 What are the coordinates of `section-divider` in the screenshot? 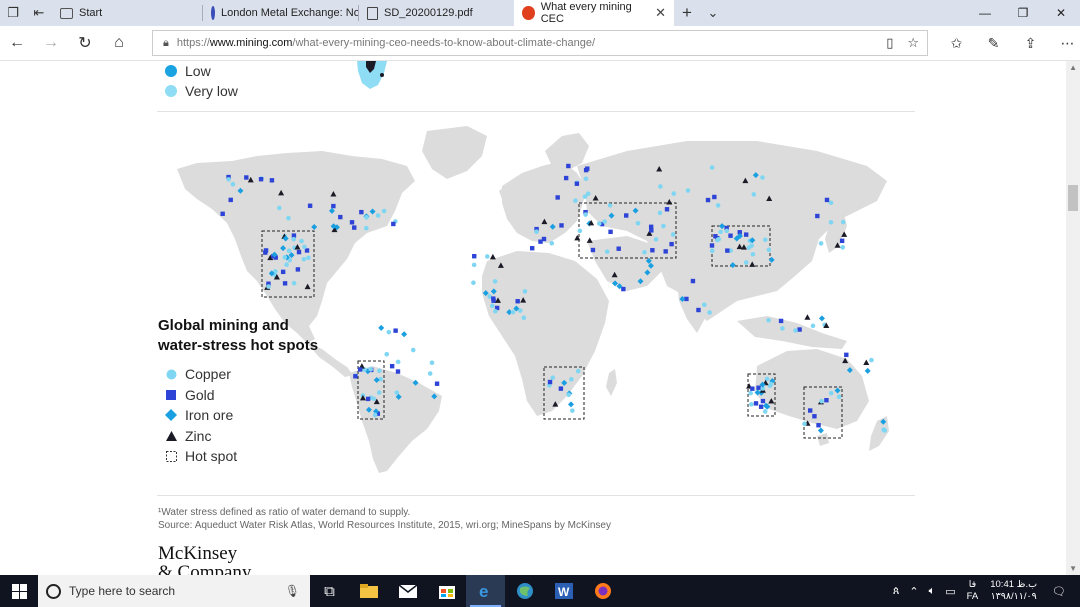 It's located at (536, 495).